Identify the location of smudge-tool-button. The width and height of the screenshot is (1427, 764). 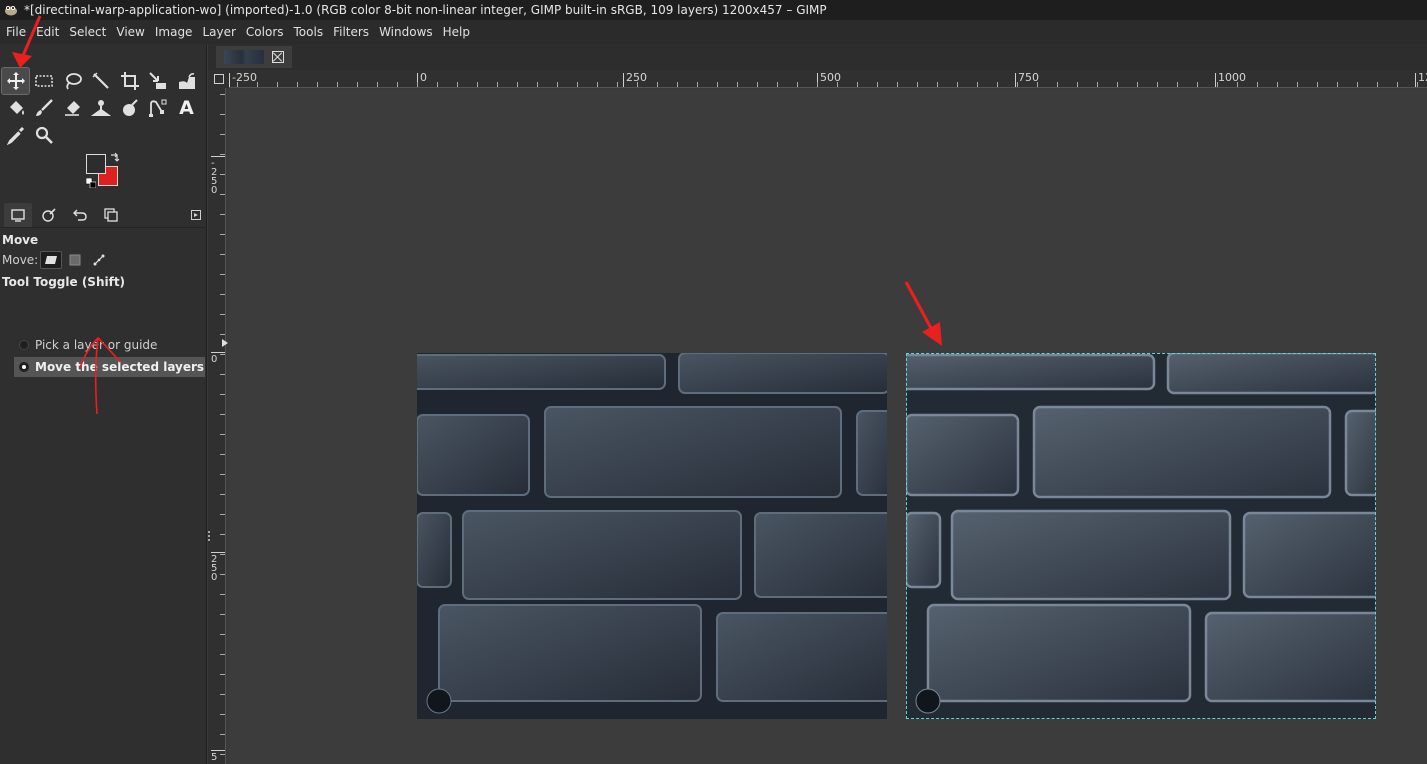
(129, 108).